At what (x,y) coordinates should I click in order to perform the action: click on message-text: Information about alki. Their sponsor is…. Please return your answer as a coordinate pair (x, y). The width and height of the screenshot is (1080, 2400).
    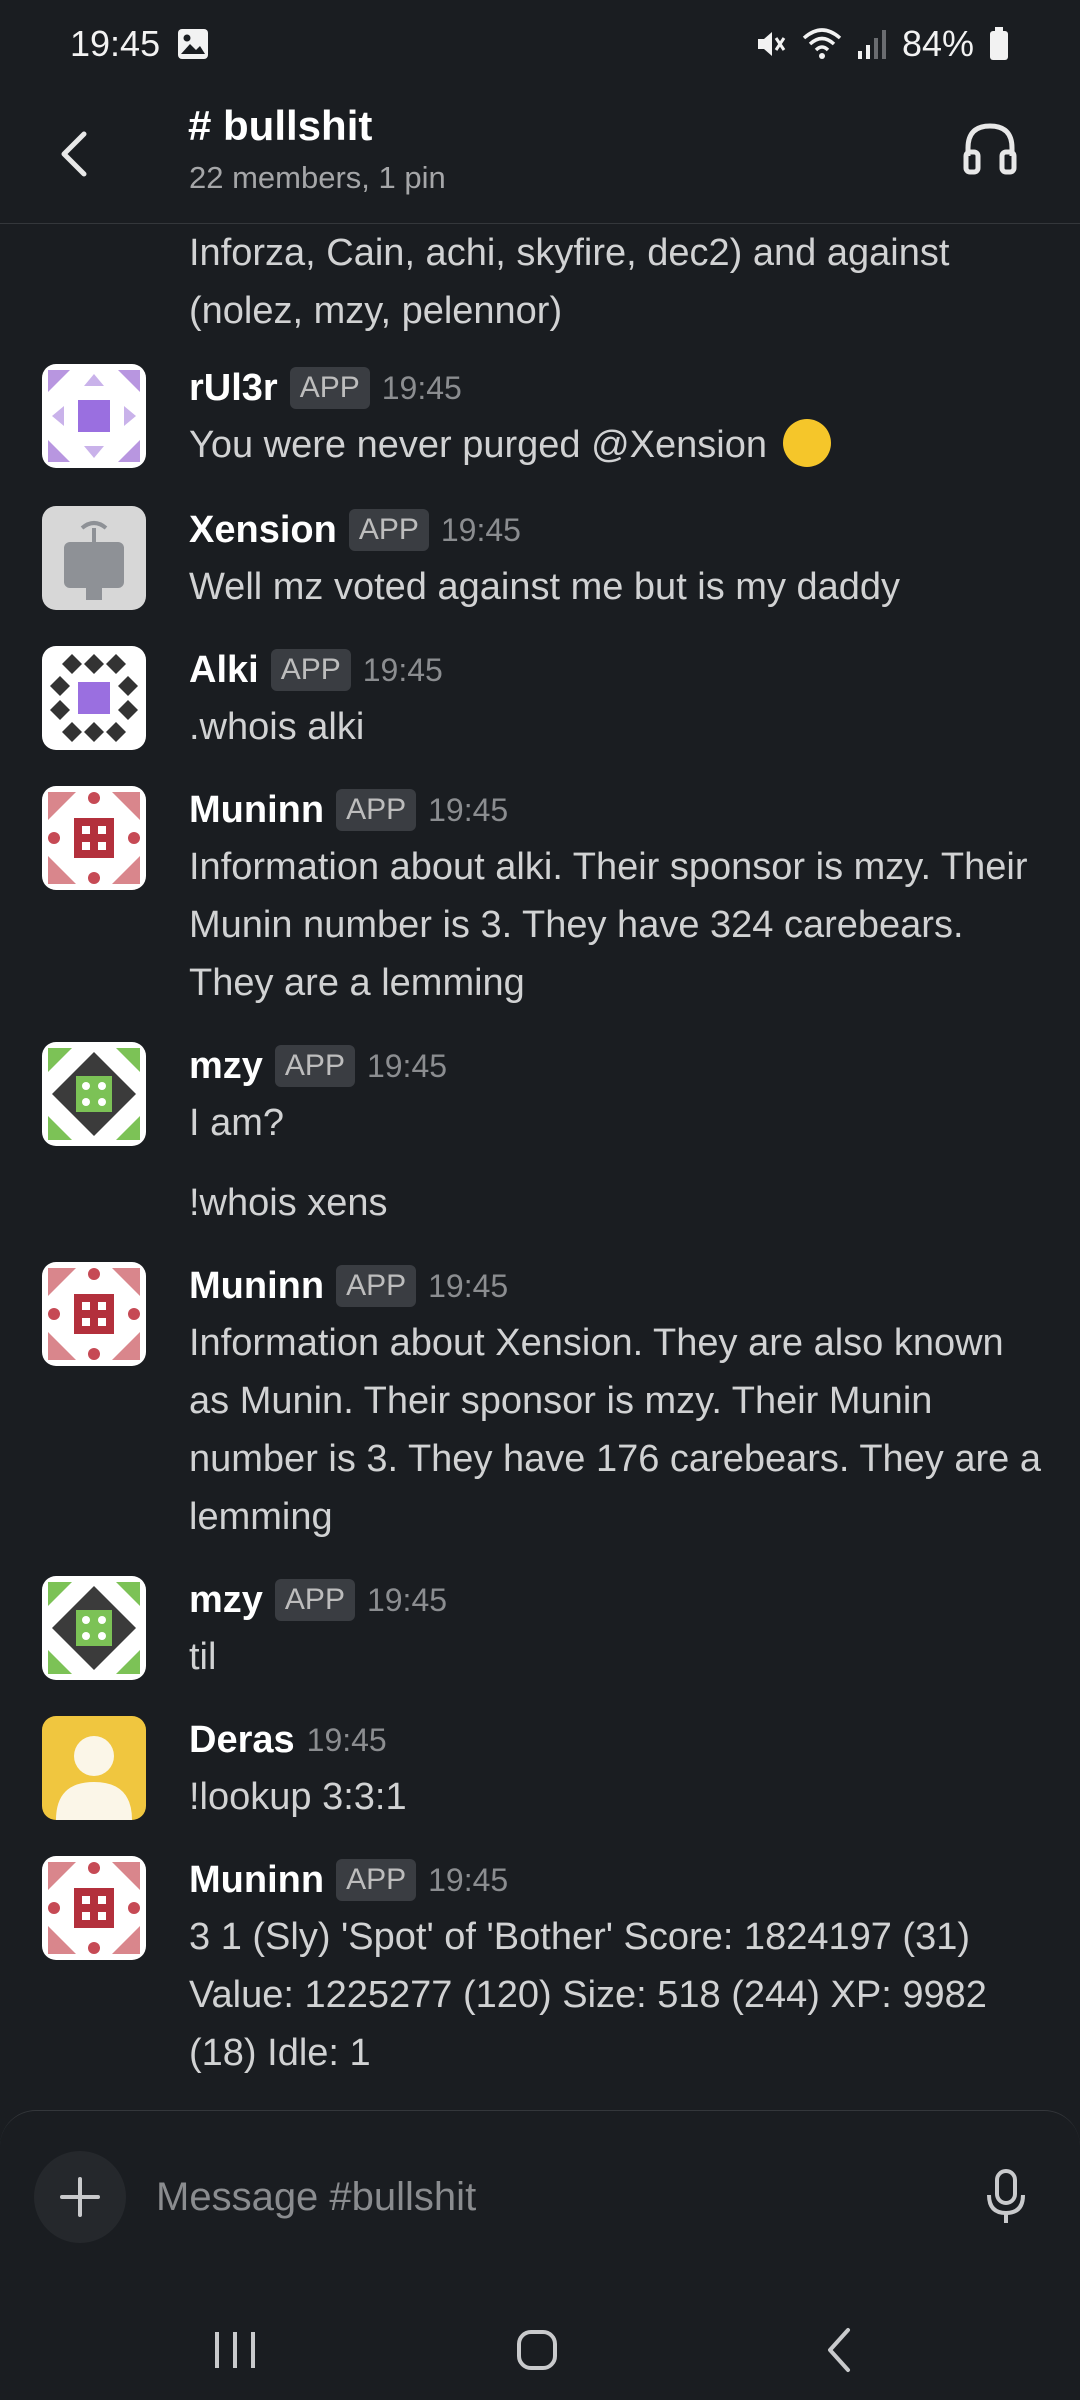
    Looking at the image, I should click on (608, 925).